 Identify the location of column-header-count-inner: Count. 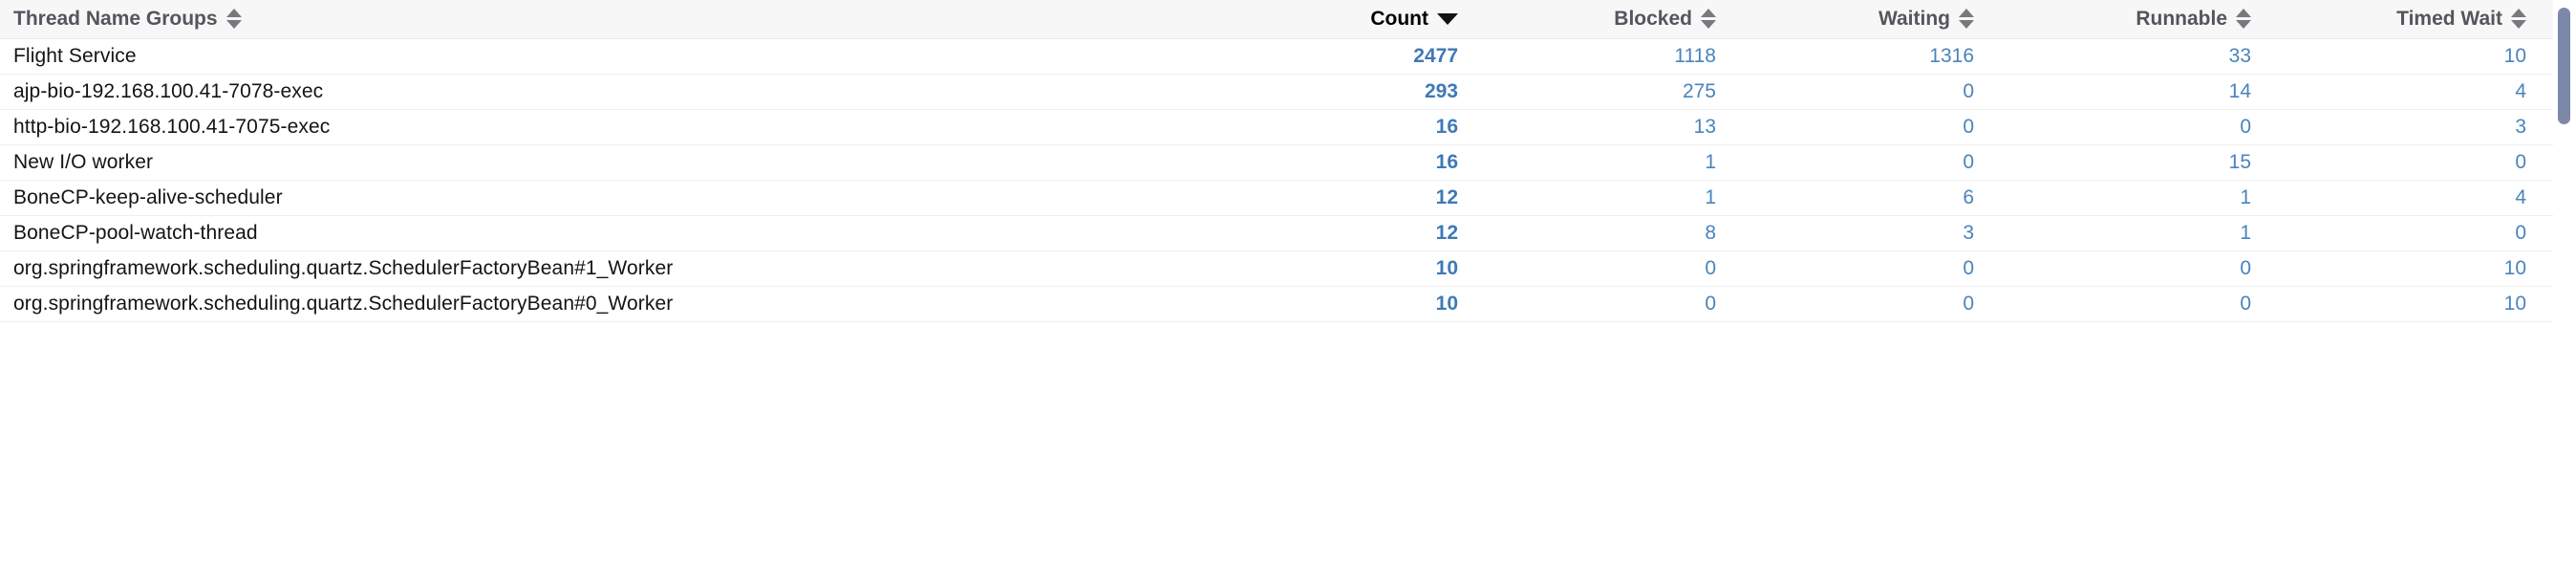
(1414, 19).